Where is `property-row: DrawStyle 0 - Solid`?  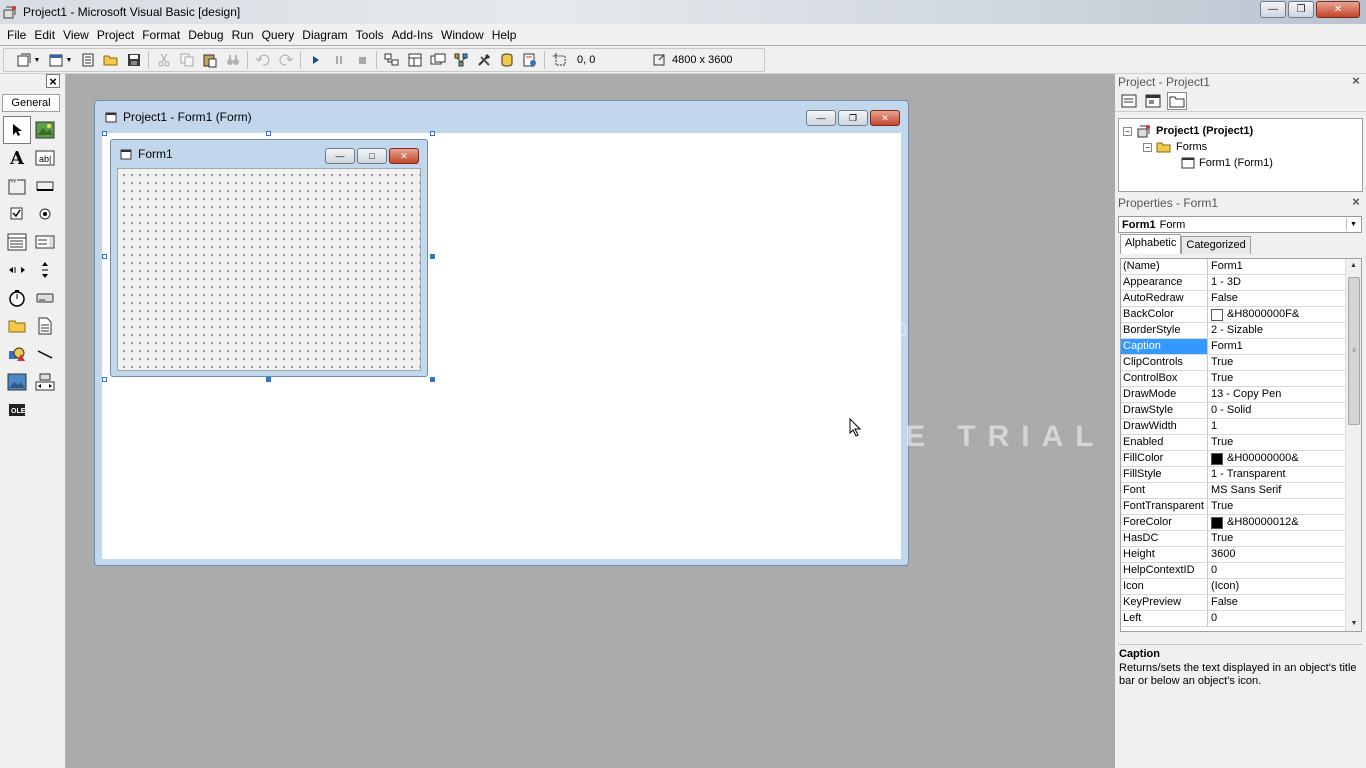
property-row: DrawStyle 0 - Solid is located at coordinates (1233, 411).